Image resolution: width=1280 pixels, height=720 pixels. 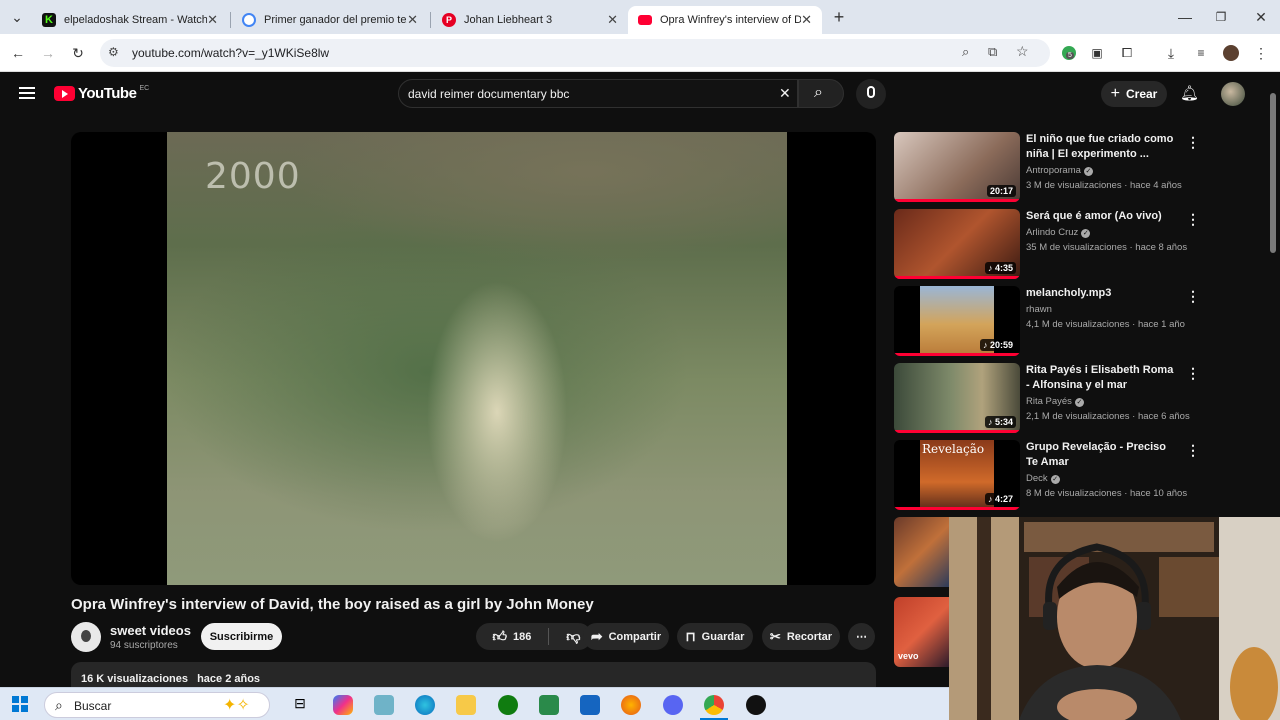 I want to click on recommendation-channel: Rita Payés ✓, so click(x=1055, y=401).